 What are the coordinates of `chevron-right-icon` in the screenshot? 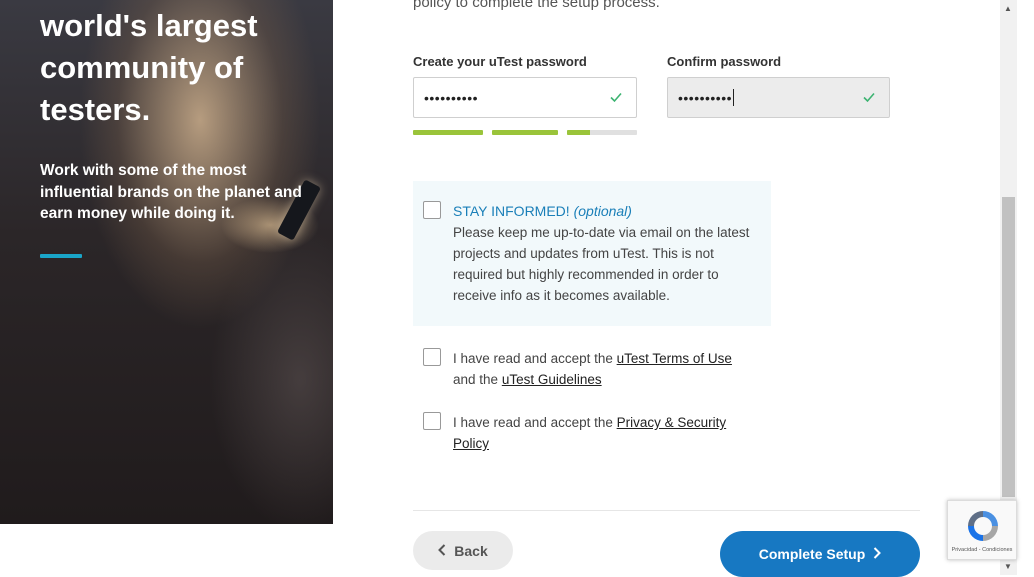 It's located at (877, 554).